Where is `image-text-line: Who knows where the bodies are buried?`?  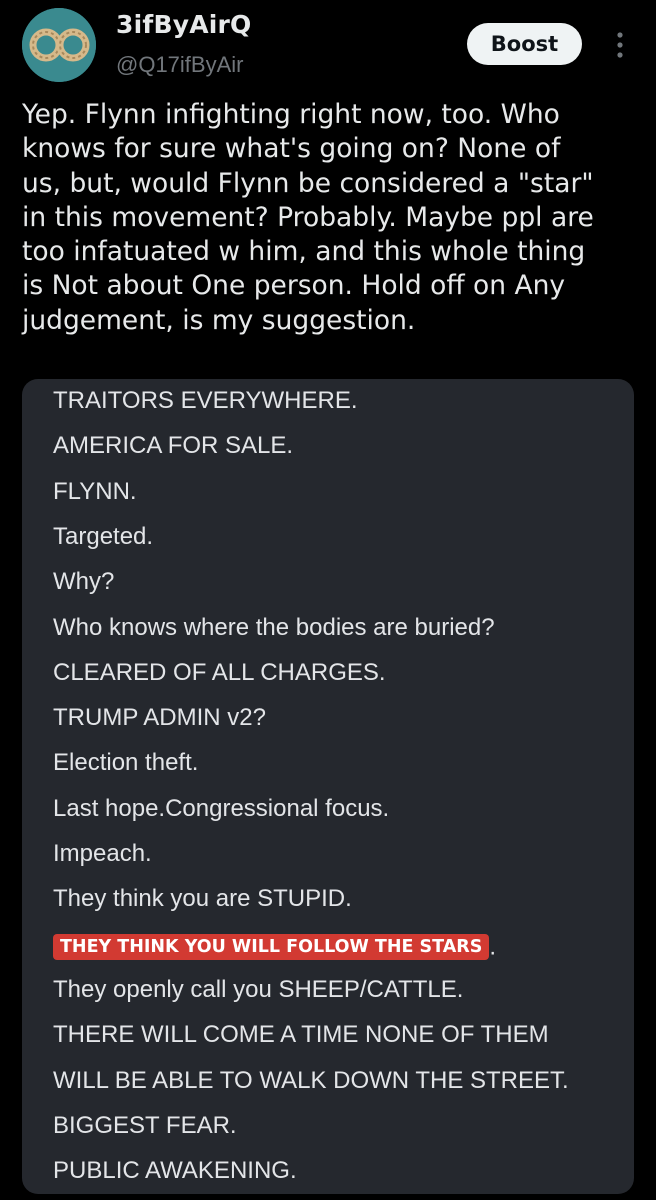 image-text-line: Who knows where the bodies are buried? is located at coordinates (274, 627).